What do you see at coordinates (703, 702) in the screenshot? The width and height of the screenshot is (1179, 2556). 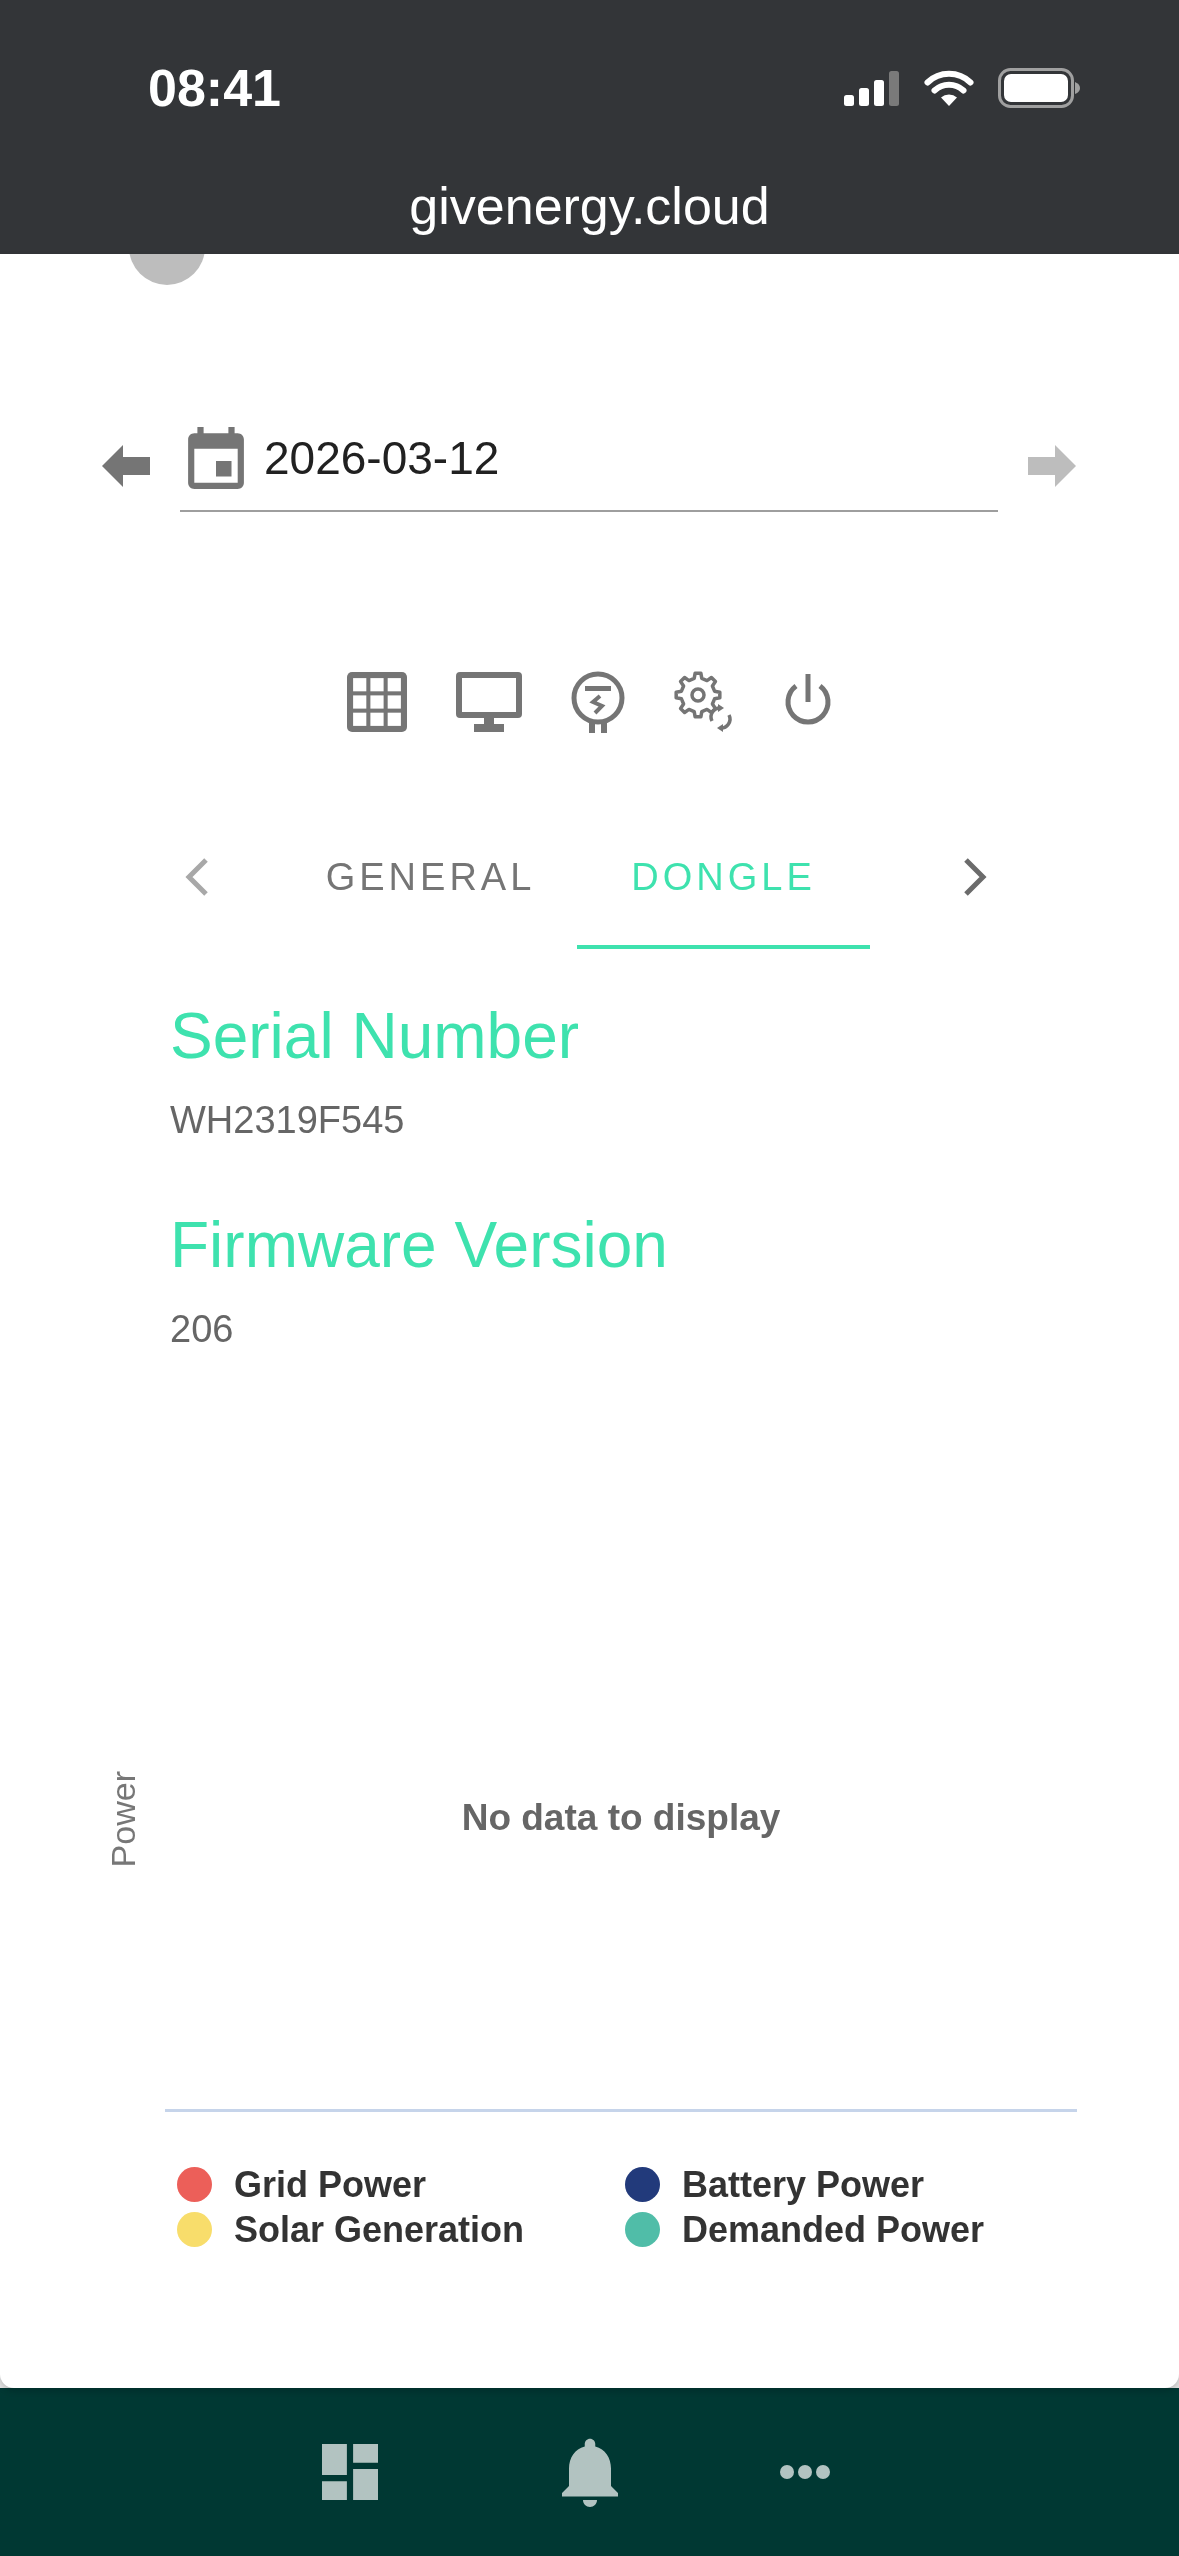 I see `gear-sync-icon` at bounding box center [703, 702].